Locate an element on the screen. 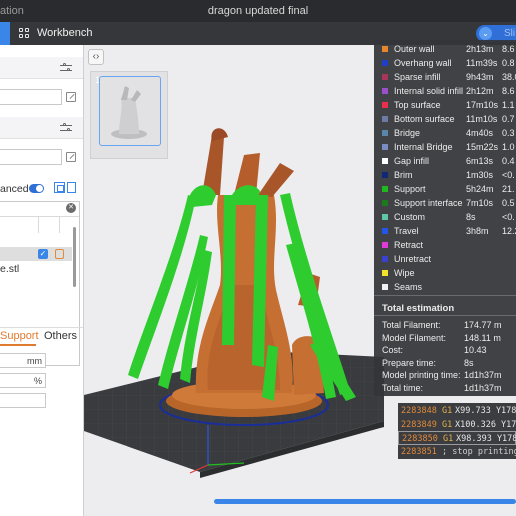 Image resolution: width=516 pixels, height=516 pixels. legend-row: Seams is located at coordinates (445, 288).